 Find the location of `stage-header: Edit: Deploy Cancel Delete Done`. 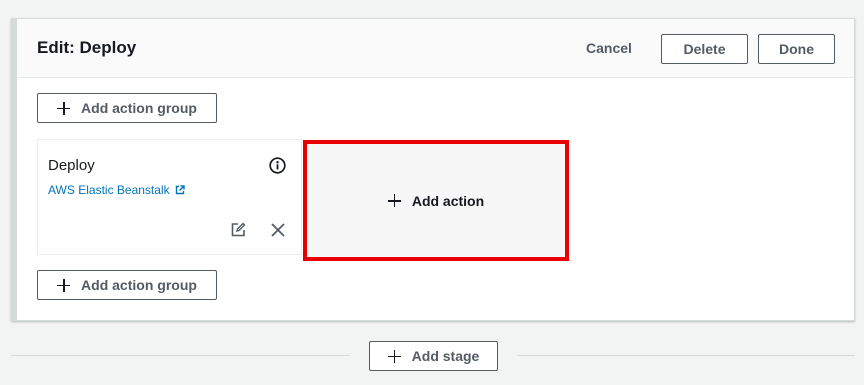

stage-header: Edit: Deploy Cancel Delete Done is located at coordinates (435, 48).